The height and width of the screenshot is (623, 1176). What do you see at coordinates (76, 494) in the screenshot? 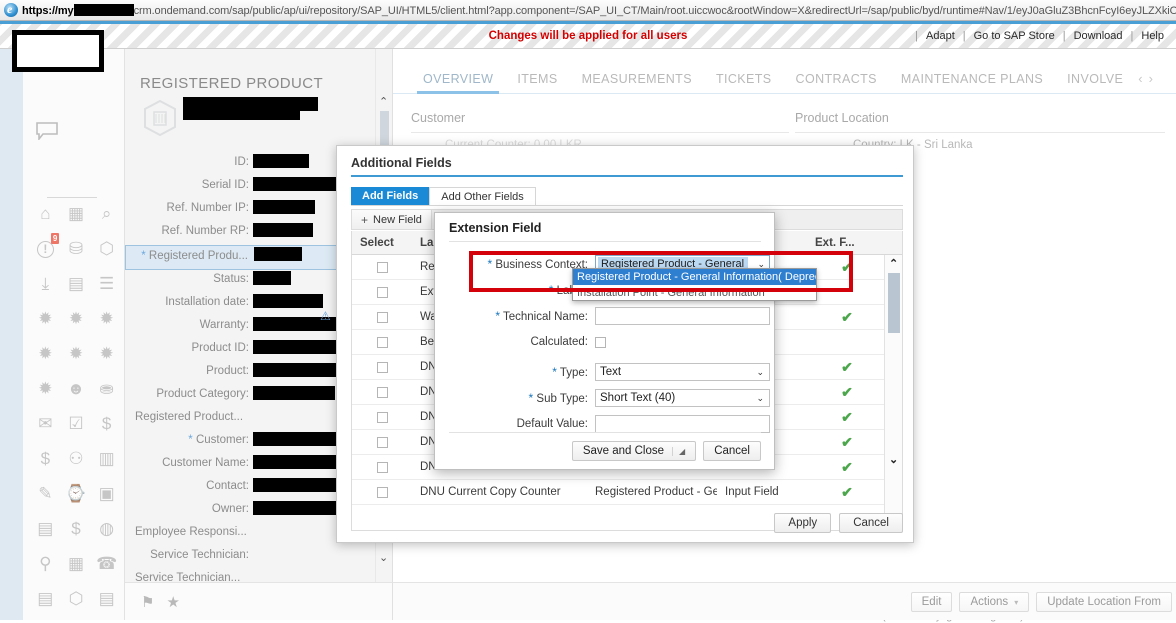
I see `time-contact-icon: ⌚` at bounding box center [76, 494].